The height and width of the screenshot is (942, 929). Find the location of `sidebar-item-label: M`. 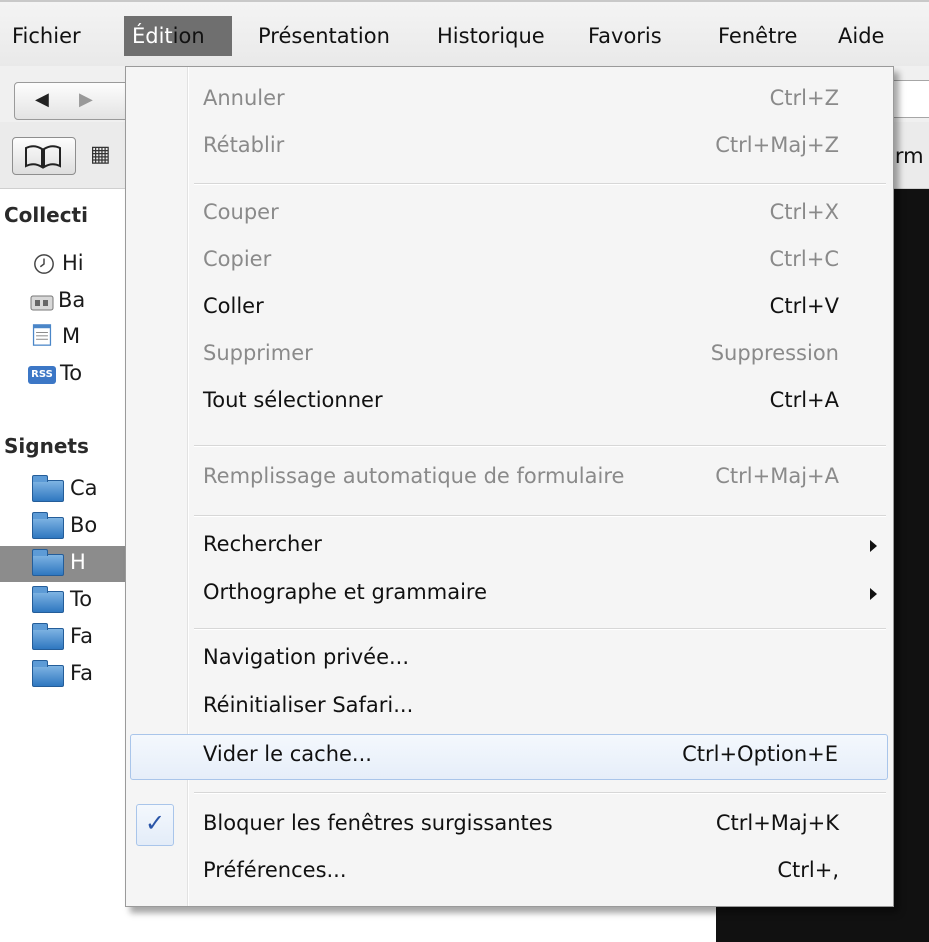

sidebar-item-label: M is located at coordinates (71, 336).